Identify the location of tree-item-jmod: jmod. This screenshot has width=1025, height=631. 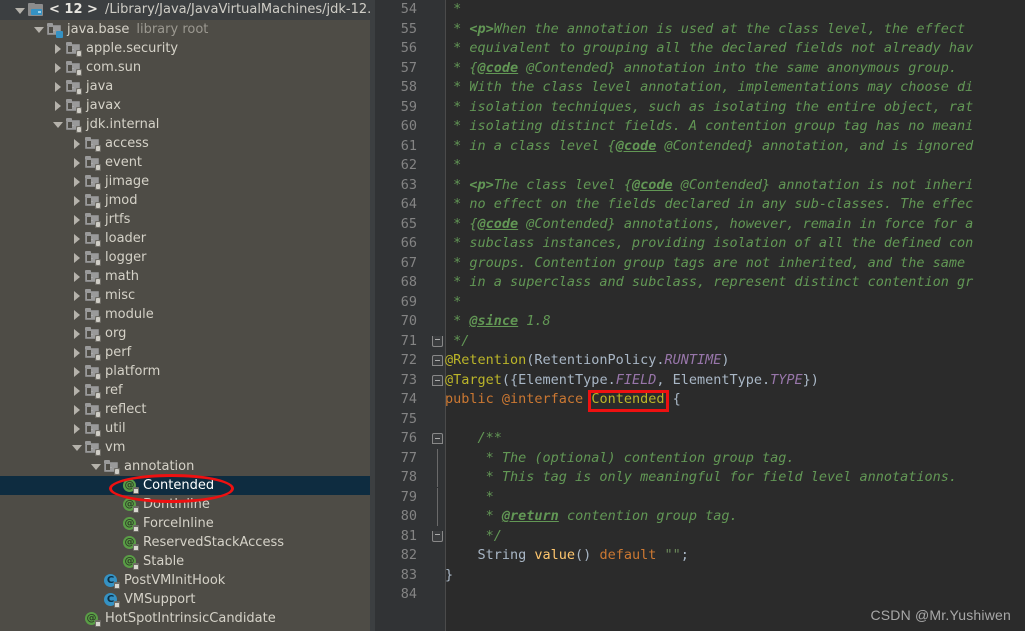
(185, 200).